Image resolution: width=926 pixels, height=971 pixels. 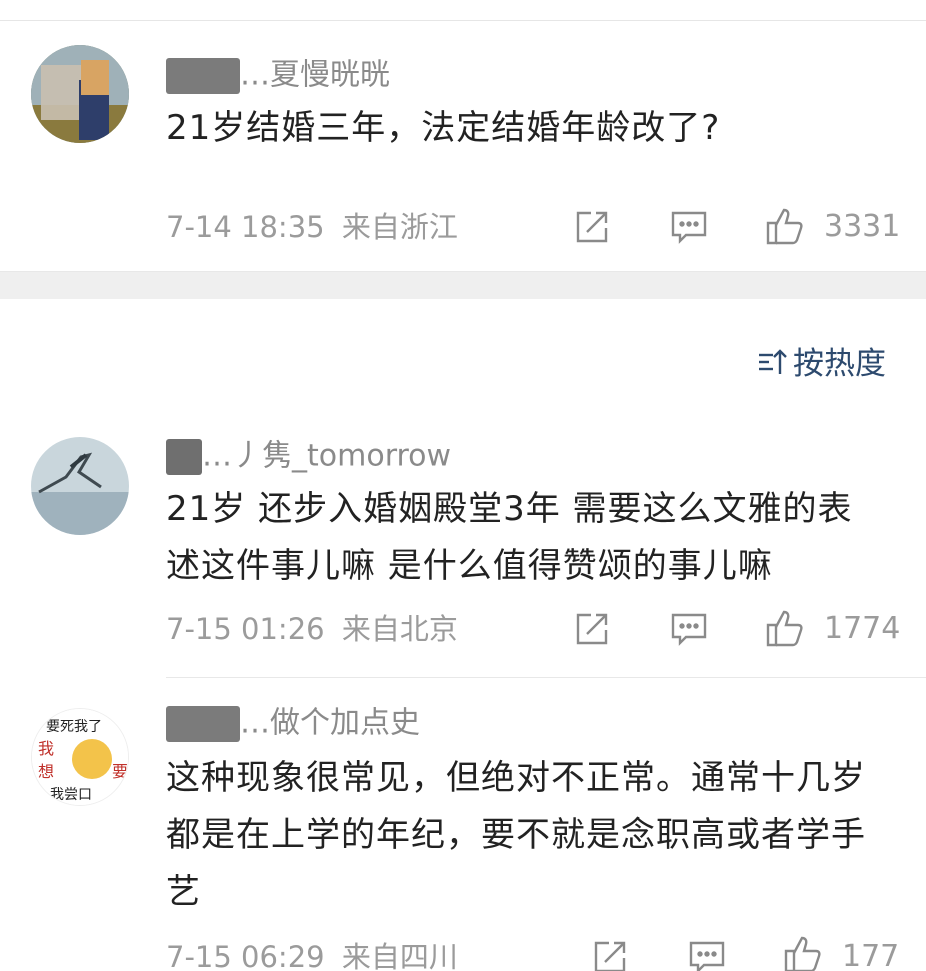 What do you see at coordinates (46, 771) in the screenshot?
I see `avatar-text: 想` at bounding box center [46, 771].